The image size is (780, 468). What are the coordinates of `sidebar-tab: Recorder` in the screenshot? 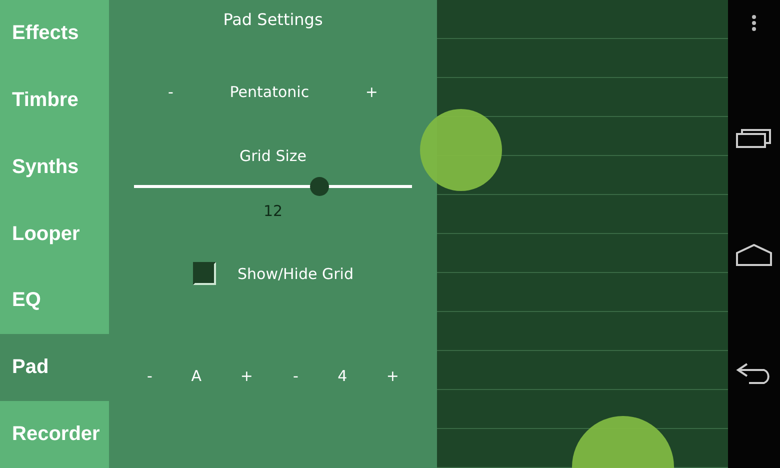 It's located at (54, 434).